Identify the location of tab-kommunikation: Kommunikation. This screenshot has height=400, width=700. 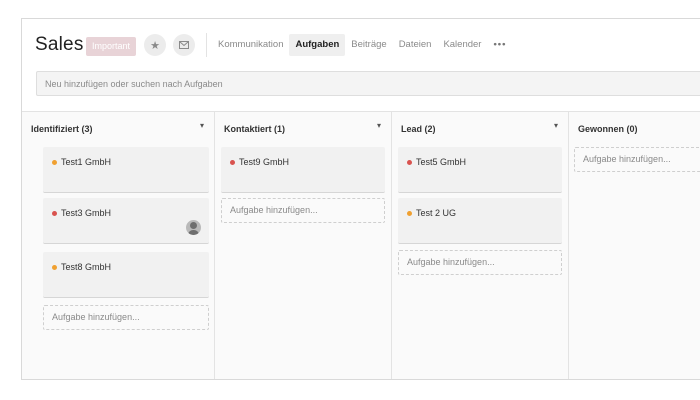
(250, 45).